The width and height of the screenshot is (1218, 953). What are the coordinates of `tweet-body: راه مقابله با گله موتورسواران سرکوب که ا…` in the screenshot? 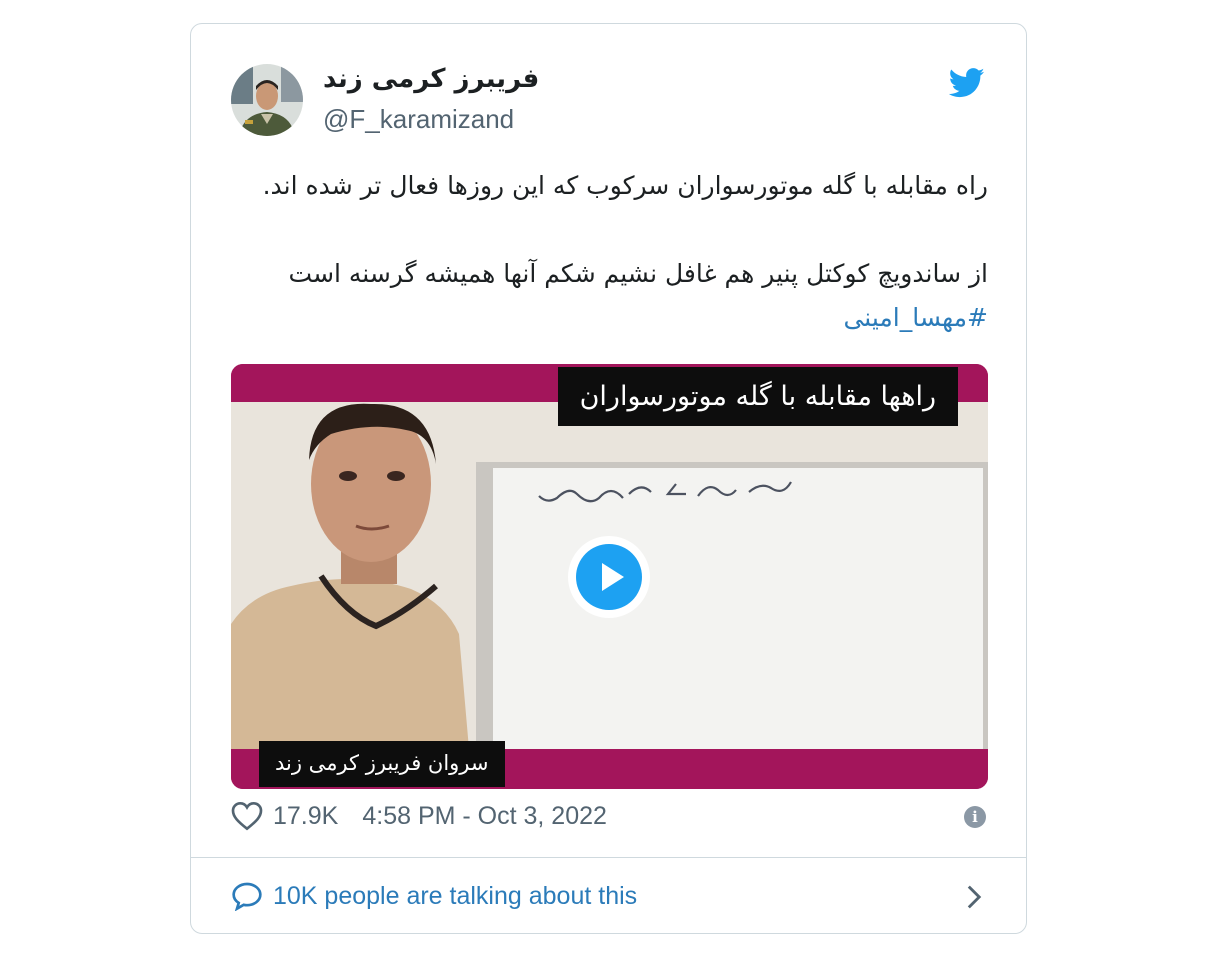 It's located at (609, 252).